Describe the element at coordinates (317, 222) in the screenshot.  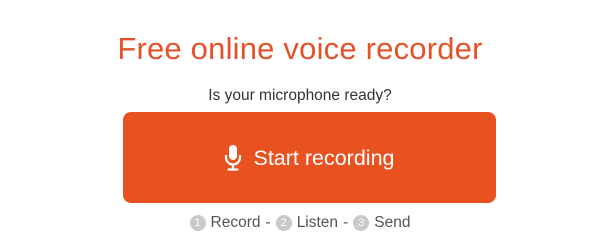
I see `step-label-listen: Listen` at that location.